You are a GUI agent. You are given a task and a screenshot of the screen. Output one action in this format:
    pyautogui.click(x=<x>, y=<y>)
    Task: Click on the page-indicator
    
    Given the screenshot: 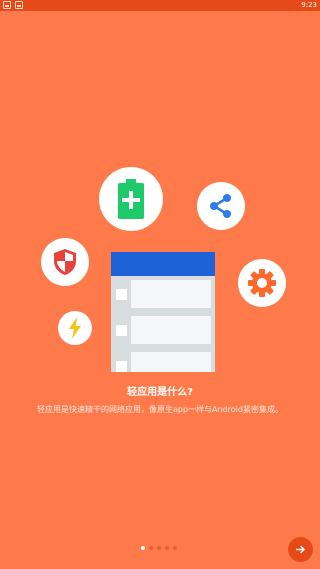 What is the action you would take?
    pyautogui.click(x=159, y=549)
    